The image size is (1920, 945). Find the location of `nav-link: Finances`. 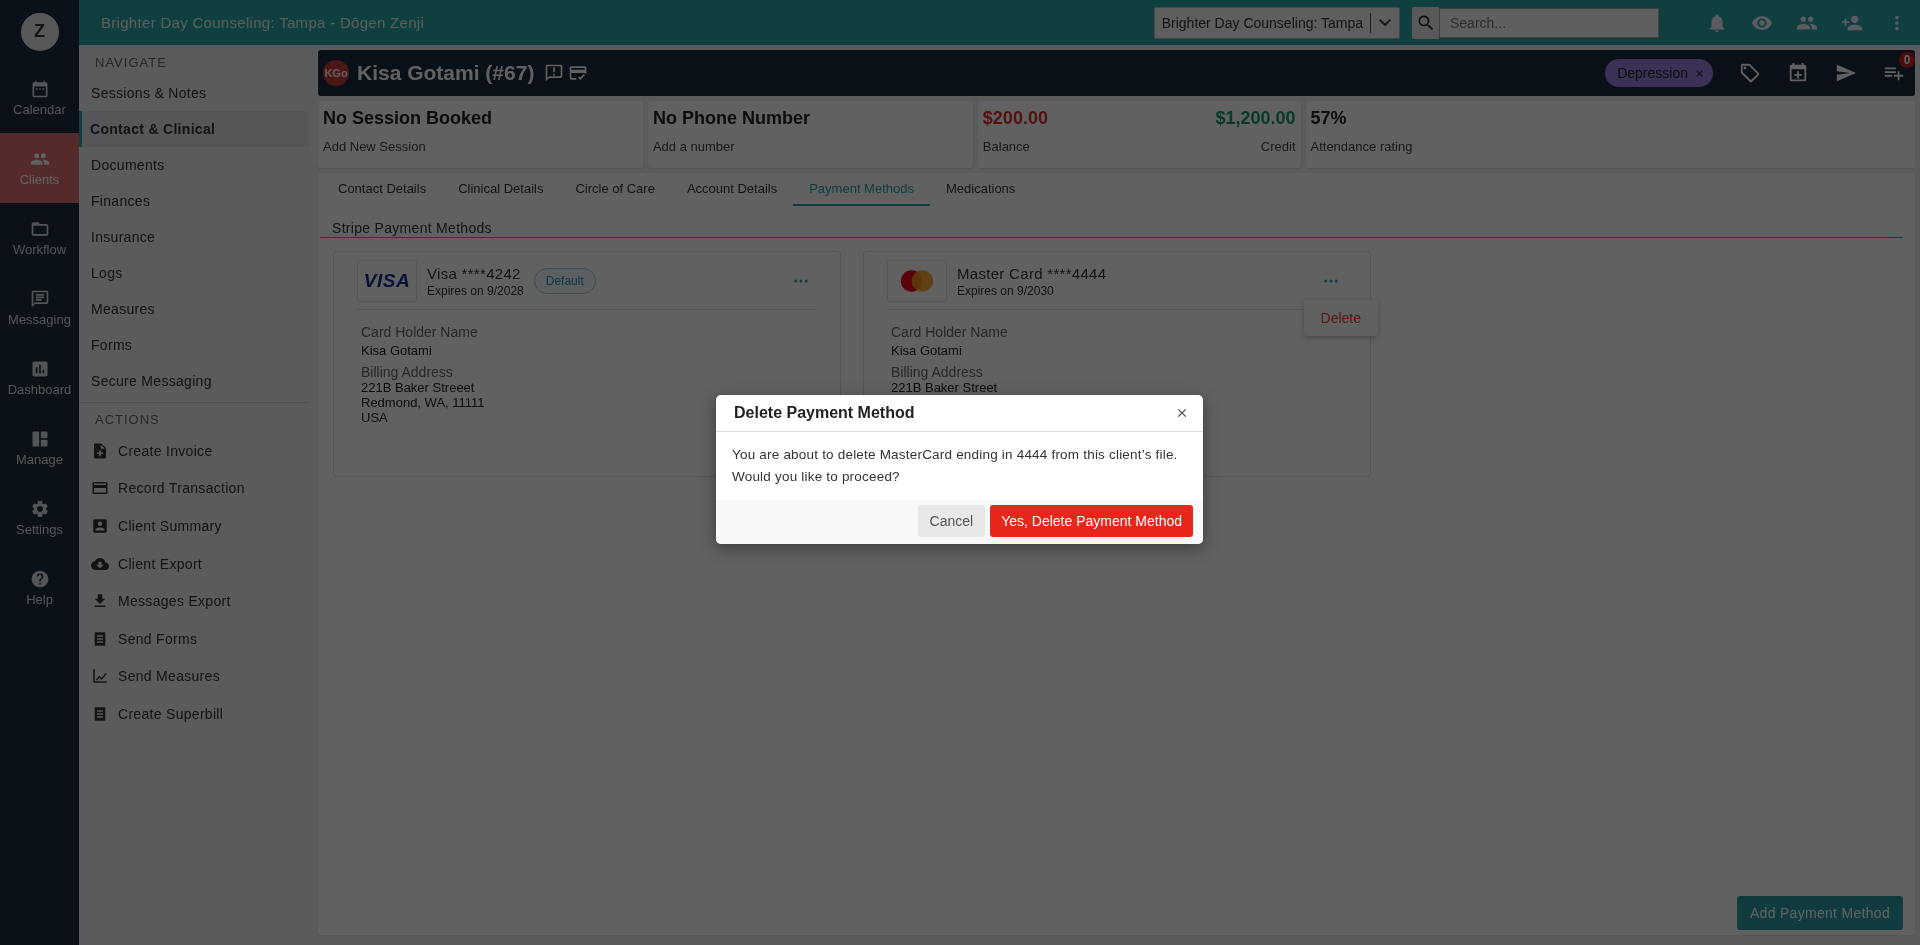

nav-link: Finances is located at coordinates (194, 201).